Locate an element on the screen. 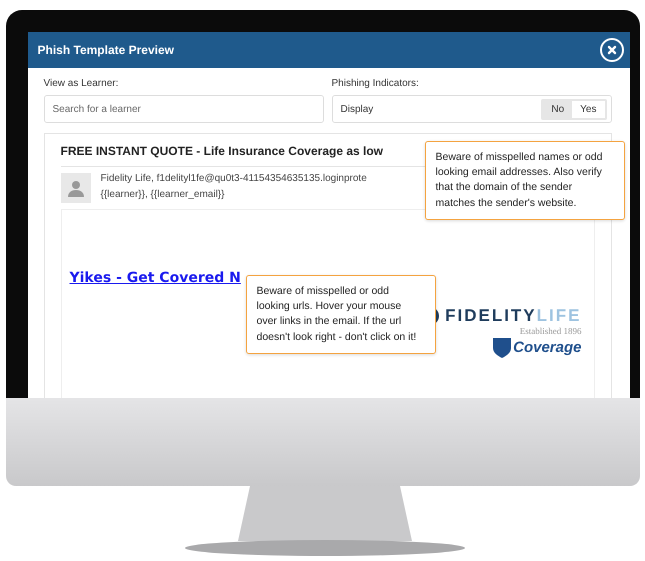 This screenshot has height=561, width=645. indicator-tooltip: Beware of misspelled names or odd looking email addresses. Also verify that the domain of the sender matches the sender's website. is located at coordinates (524, 180).